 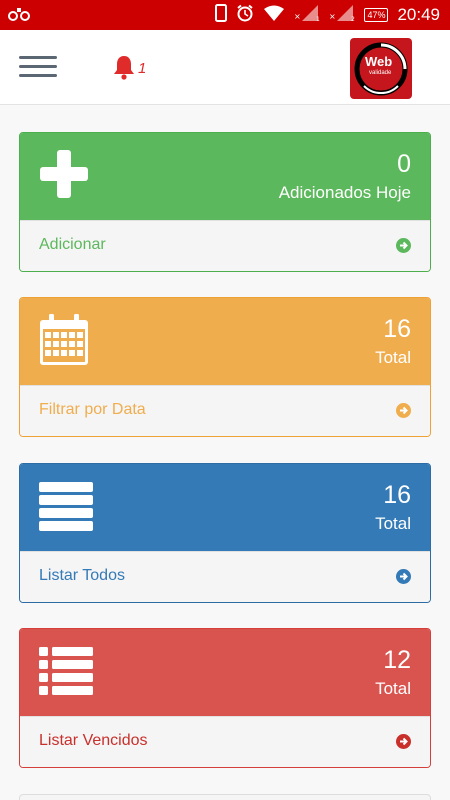 I want to click on app-header: 1 Web validade, so click(x=225, y=67).